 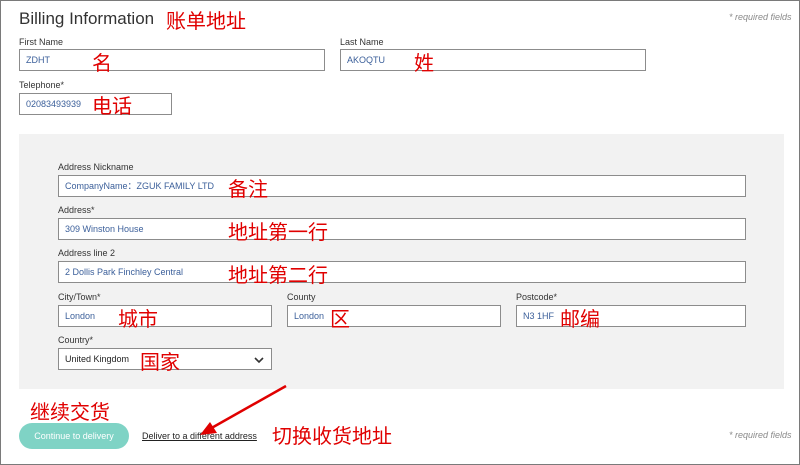 What do you see at coordinates (76, 340) in the screenshot?
I see `country-label: Country*` at bounding box center [76, 340].